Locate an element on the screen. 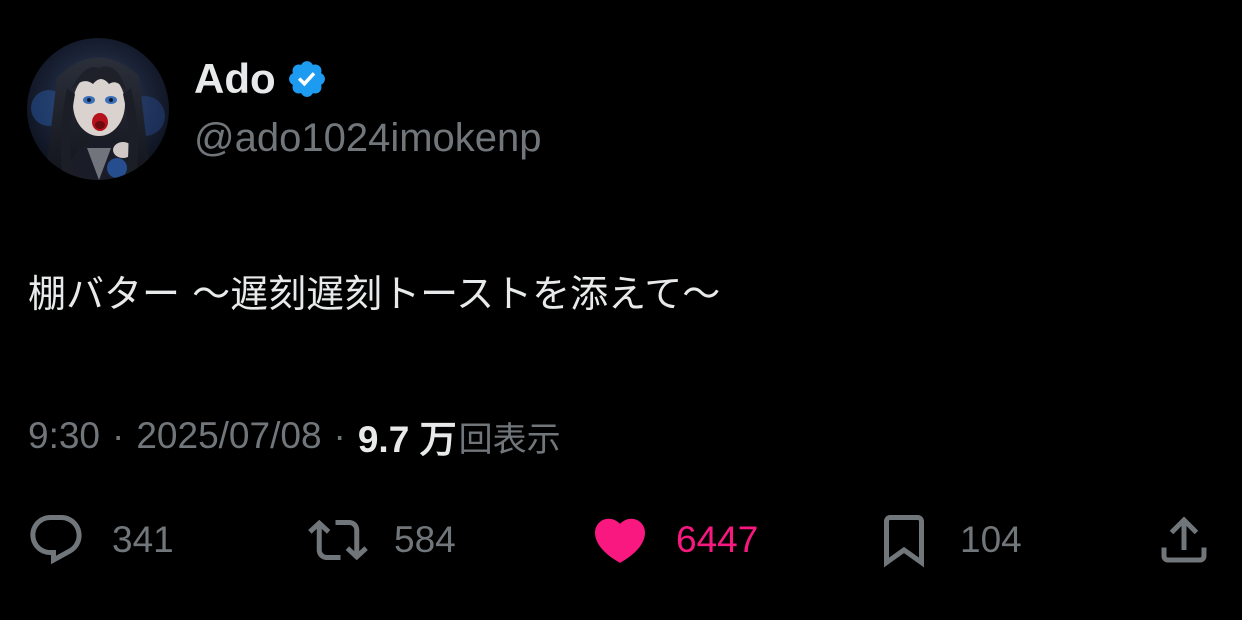 This screenshot has width=1242, height=620. tweet-date: 2025/07/08 is located at coordinates (228, 436).